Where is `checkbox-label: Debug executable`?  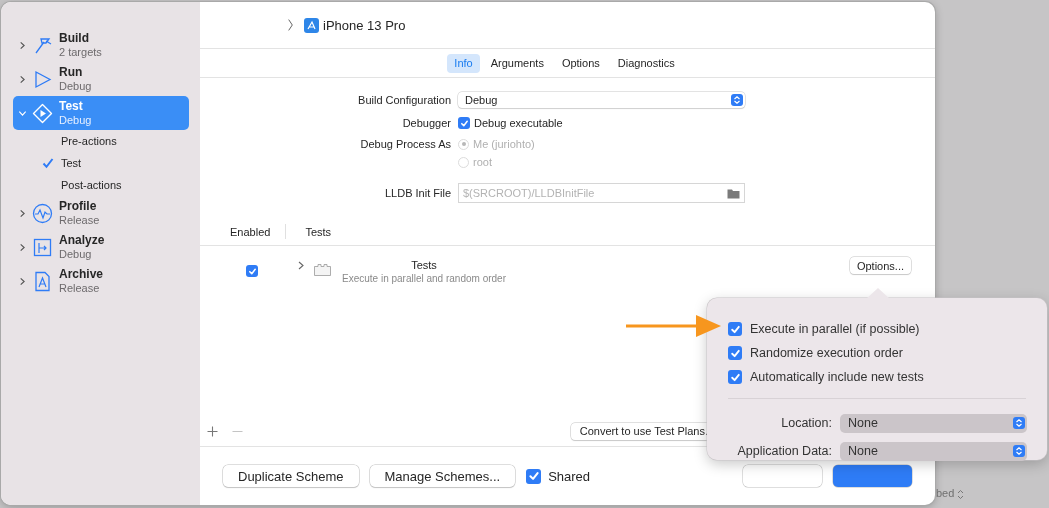 checkbox-label: Debug executable is located at coordinates (518, 123).